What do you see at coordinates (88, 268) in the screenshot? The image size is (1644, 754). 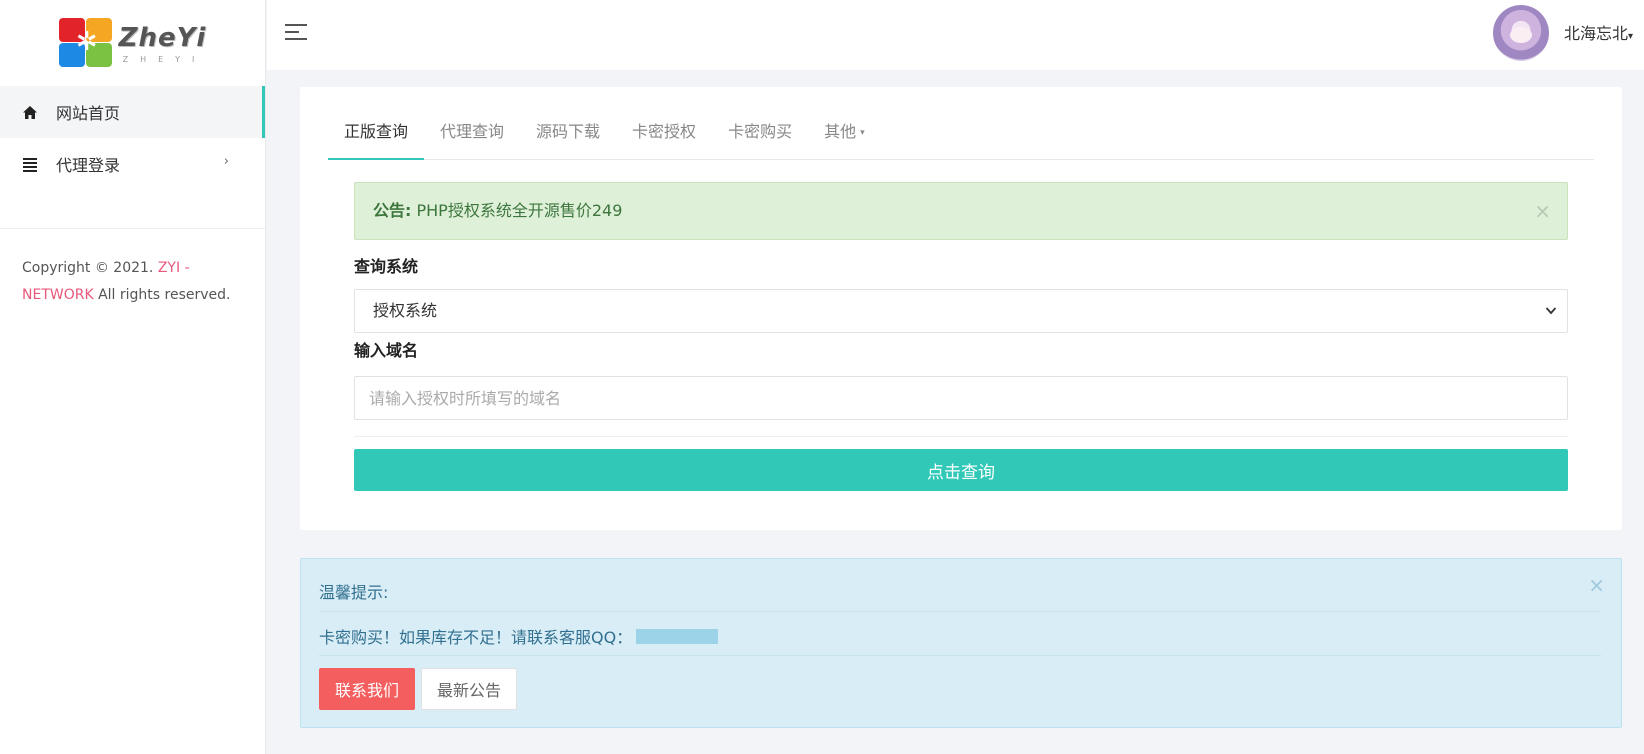 I see `copyright-prefix: Copyright © 2021.` at bounding box center [88, 268].